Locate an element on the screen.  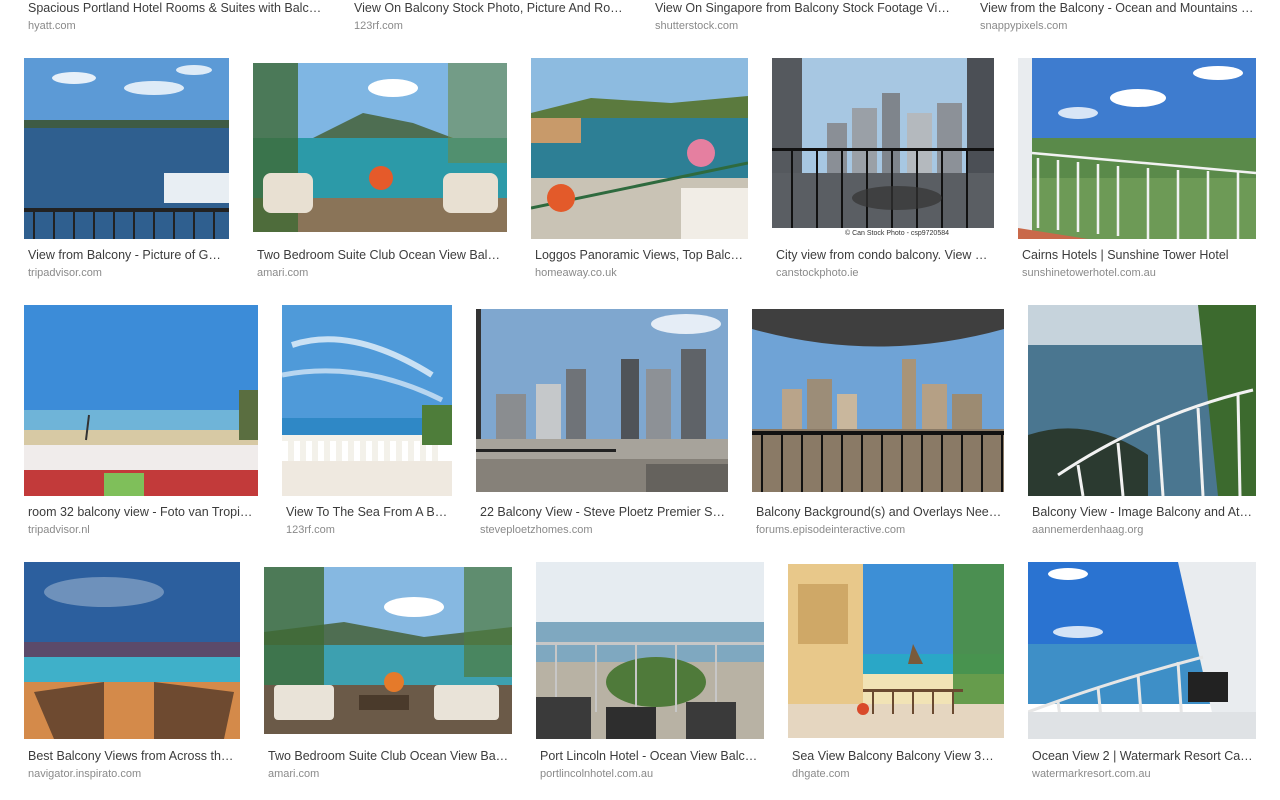
result-title: Cairns Hotels | Sunshine Tower Hotel is located at coordinates (1139, 255).